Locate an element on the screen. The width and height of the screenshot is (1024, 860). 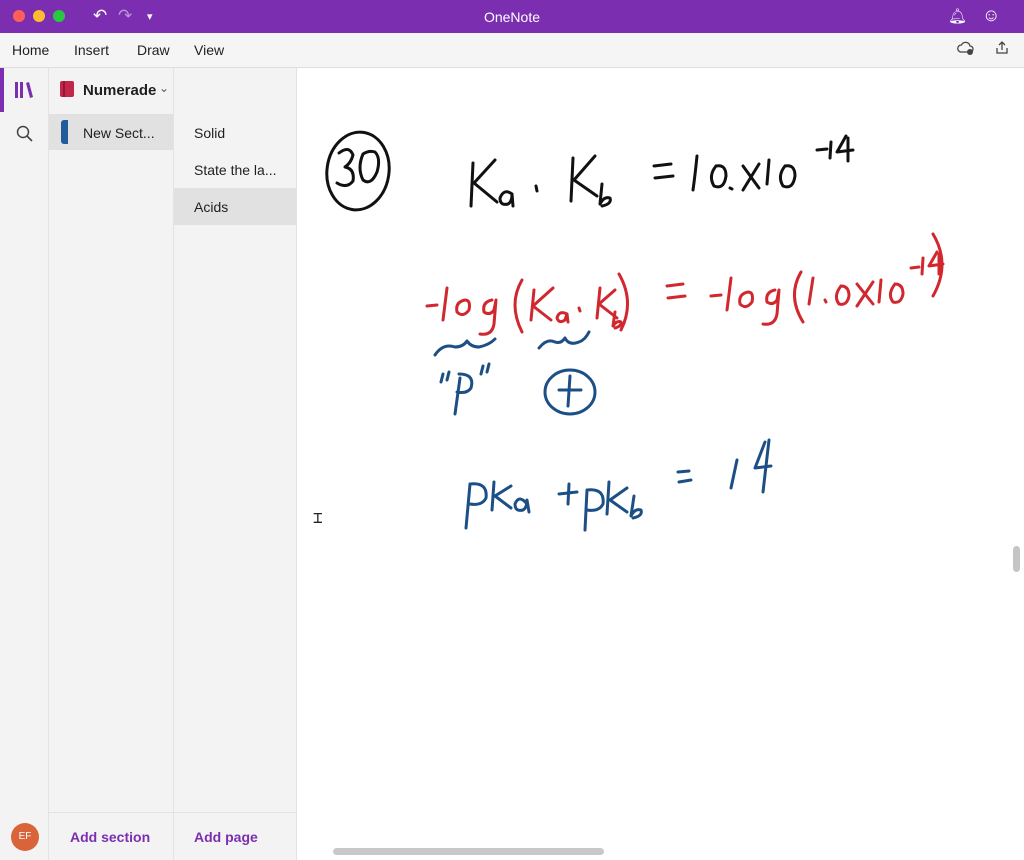
app-title: OneNote is located at coordinates (512, 17).